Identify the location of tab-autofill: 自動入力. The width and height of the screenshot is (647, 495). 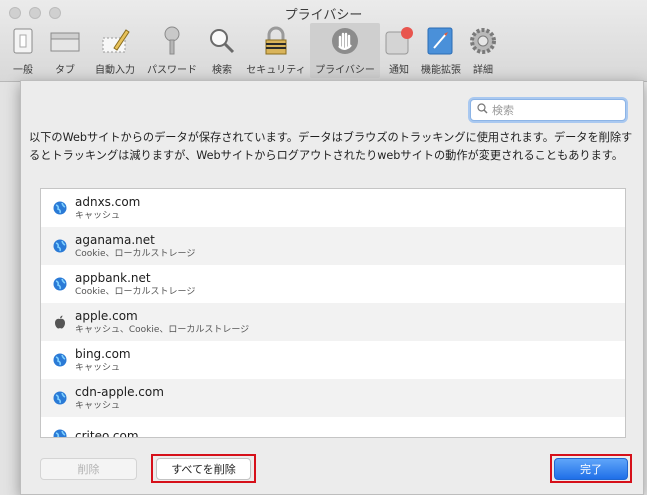
(115, 50).